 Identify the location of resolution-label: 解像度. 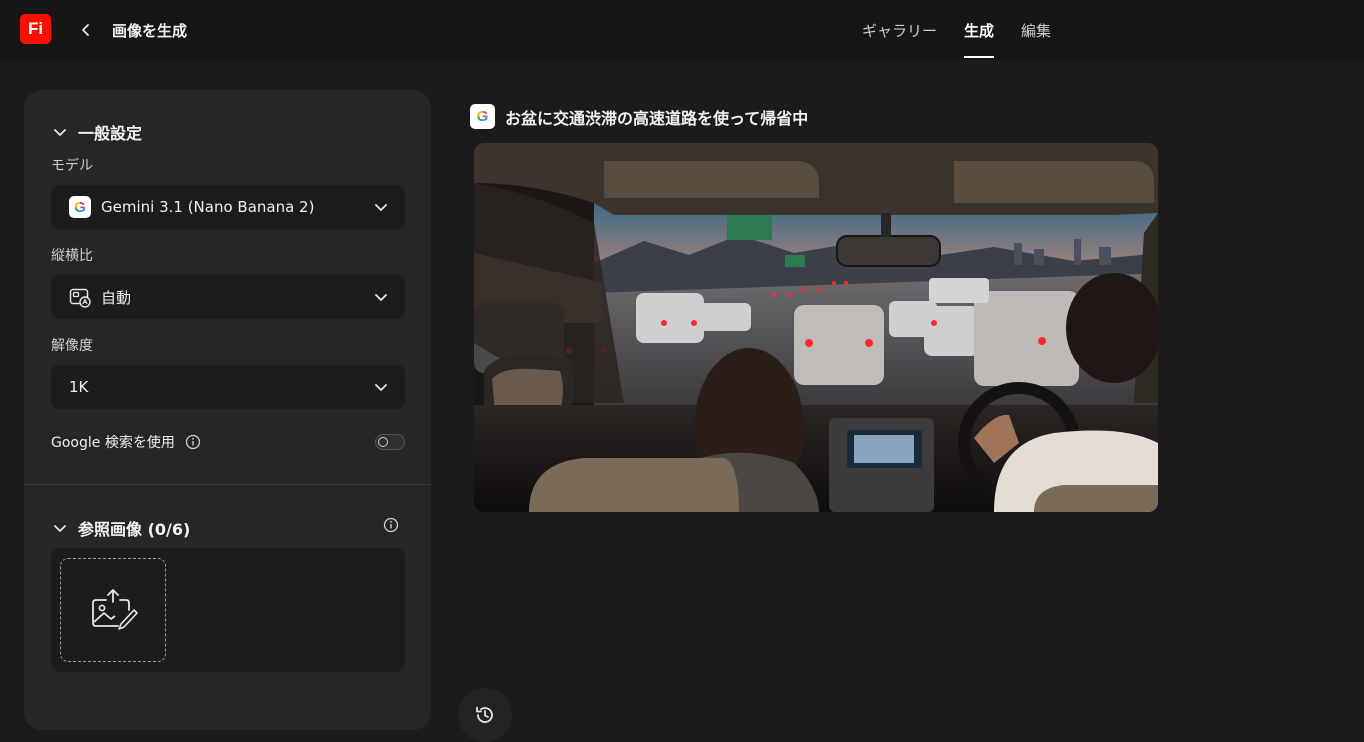
(72, 346).